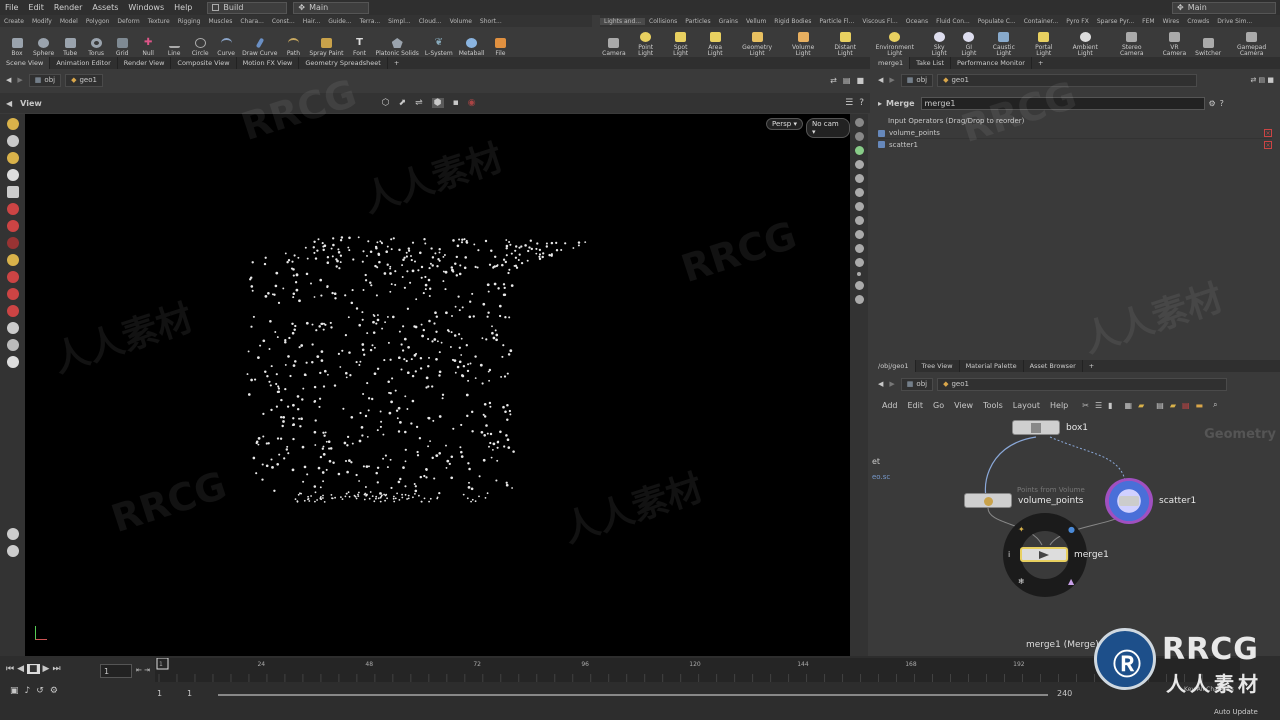  What do you see at coordinates (11, 7) in the screenshot?
I see `menu-file: File` at bounding box center [11, 7].